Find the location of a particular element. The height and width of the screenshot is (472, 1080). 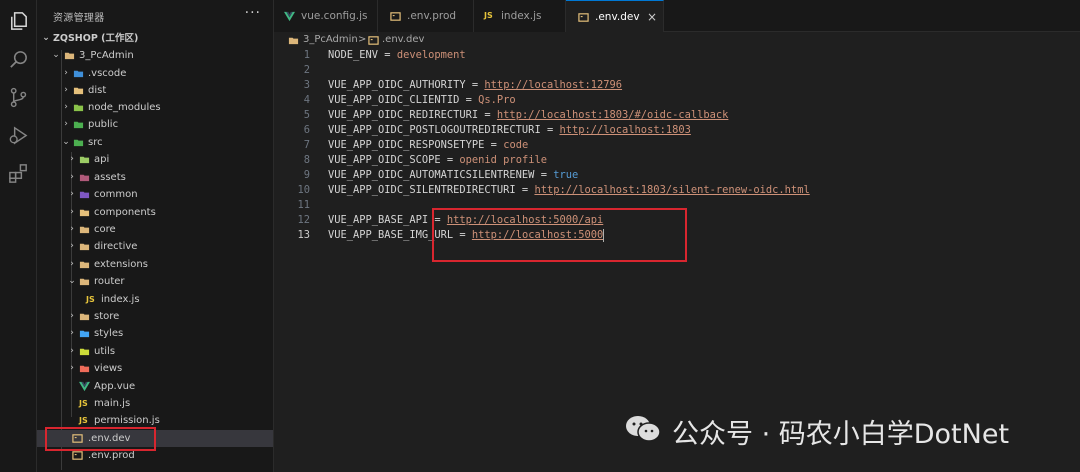

tree-item-router: ⌄ router is located at coordinates (155, 281).